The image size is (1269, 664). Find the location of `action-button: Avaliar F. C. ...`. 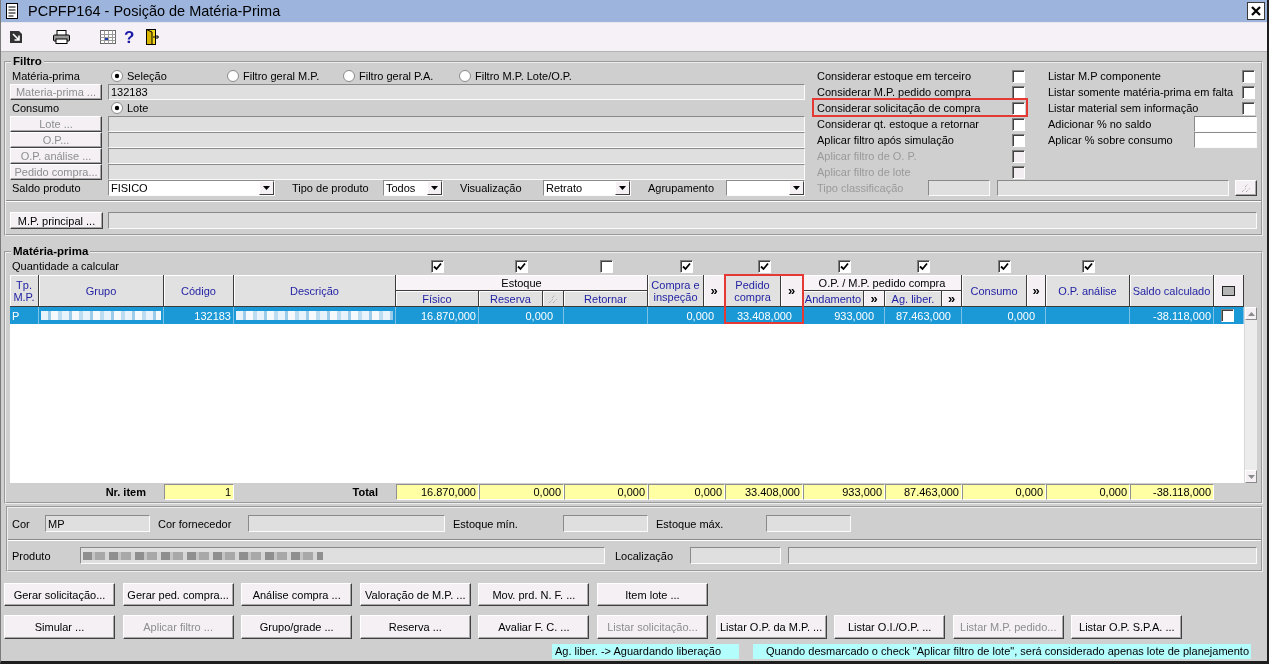

action-button: Avaliar F. C. ... is located at coordinates (534, 627).